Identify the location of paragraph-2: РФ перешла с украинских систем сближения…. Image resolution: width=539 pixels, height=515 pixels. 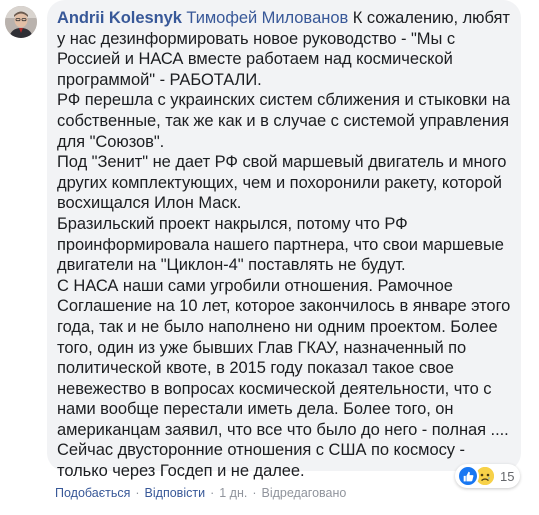
(286, 121).